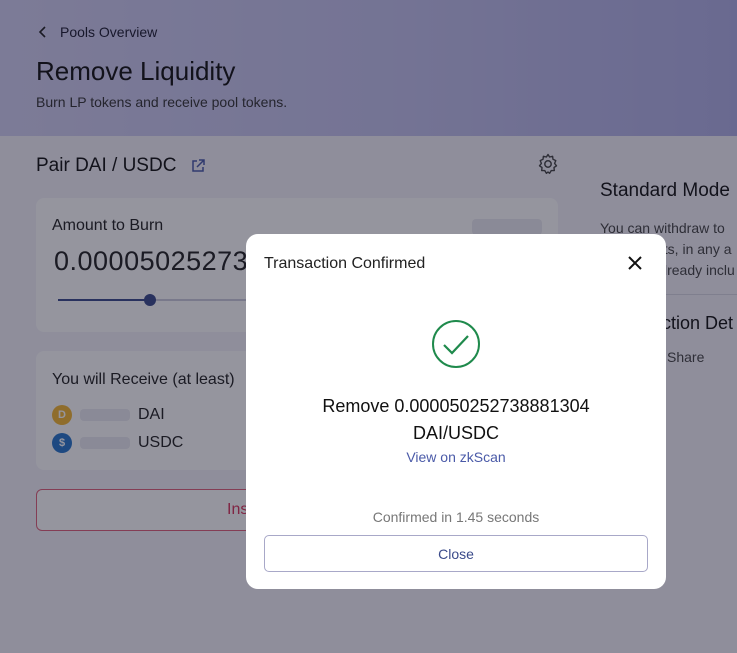 Image resolution: width=737 pixels, height=653 pixels. What do you see at coordinates (456, 420) in the screenshot?
I see `remove-summary: Remove 0.000050252738881304 DAI/USDC` at bounding box center [456, 420].